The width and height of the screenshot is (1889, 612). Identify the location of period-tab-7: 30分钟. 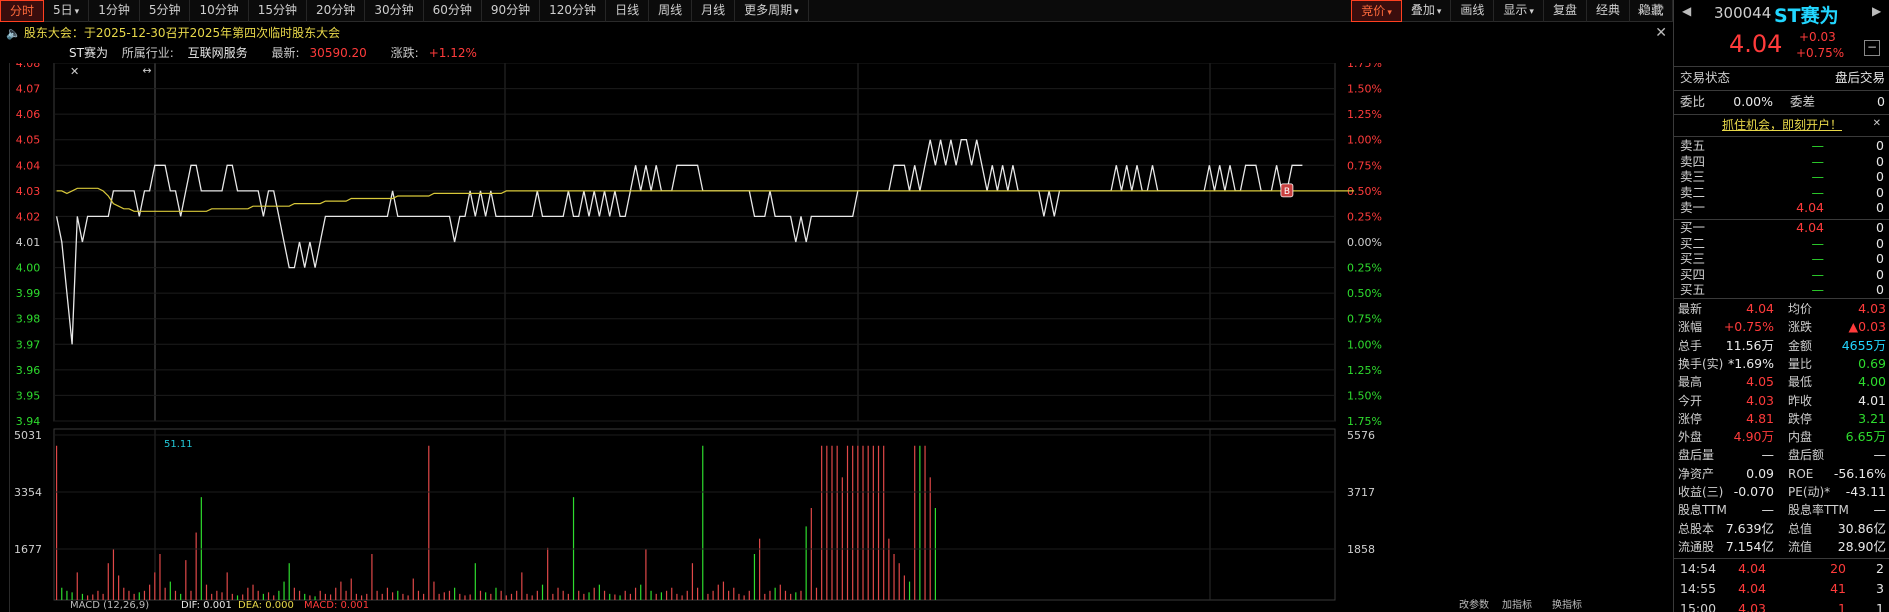
(394, 11).